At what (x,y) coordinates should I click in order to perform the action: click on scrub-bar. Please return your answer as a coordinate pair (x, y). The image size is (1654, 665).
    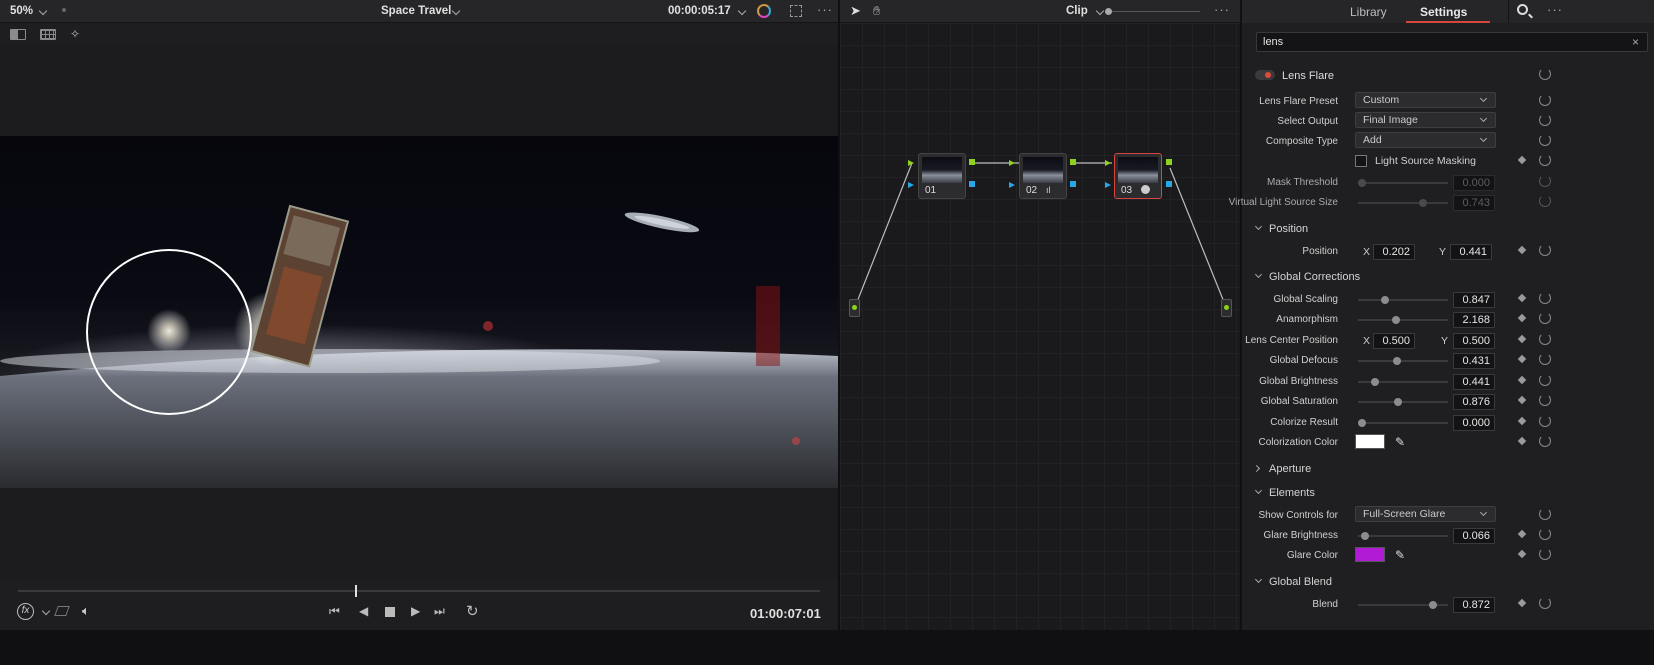
    Looking at the image, I should click on (419, 591).